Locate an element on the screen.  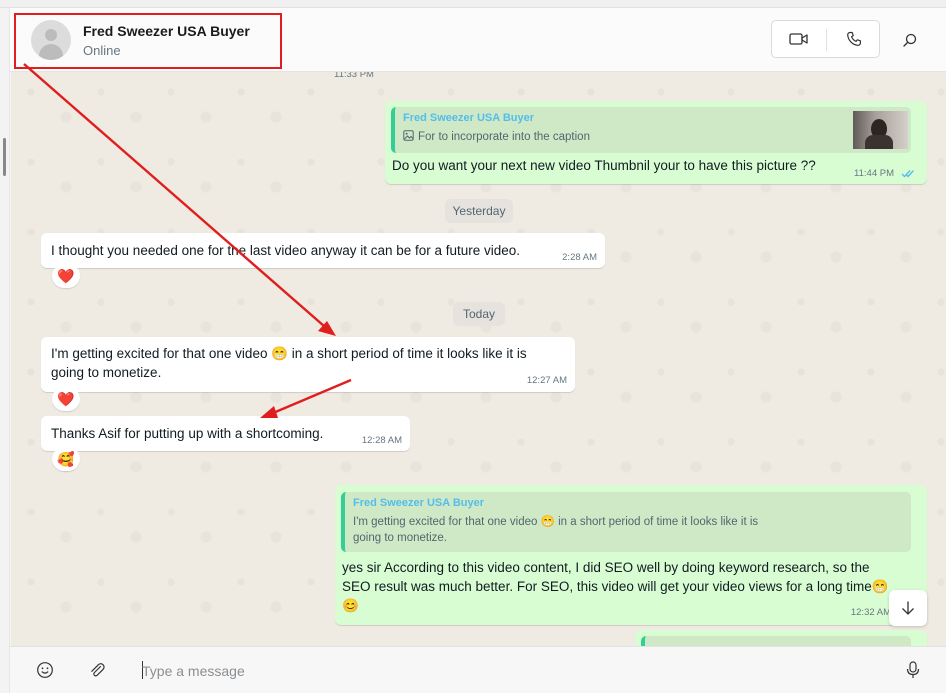
reaction-smiling-face-with-hearts: 🥰 is located at coordinates (66, 459).